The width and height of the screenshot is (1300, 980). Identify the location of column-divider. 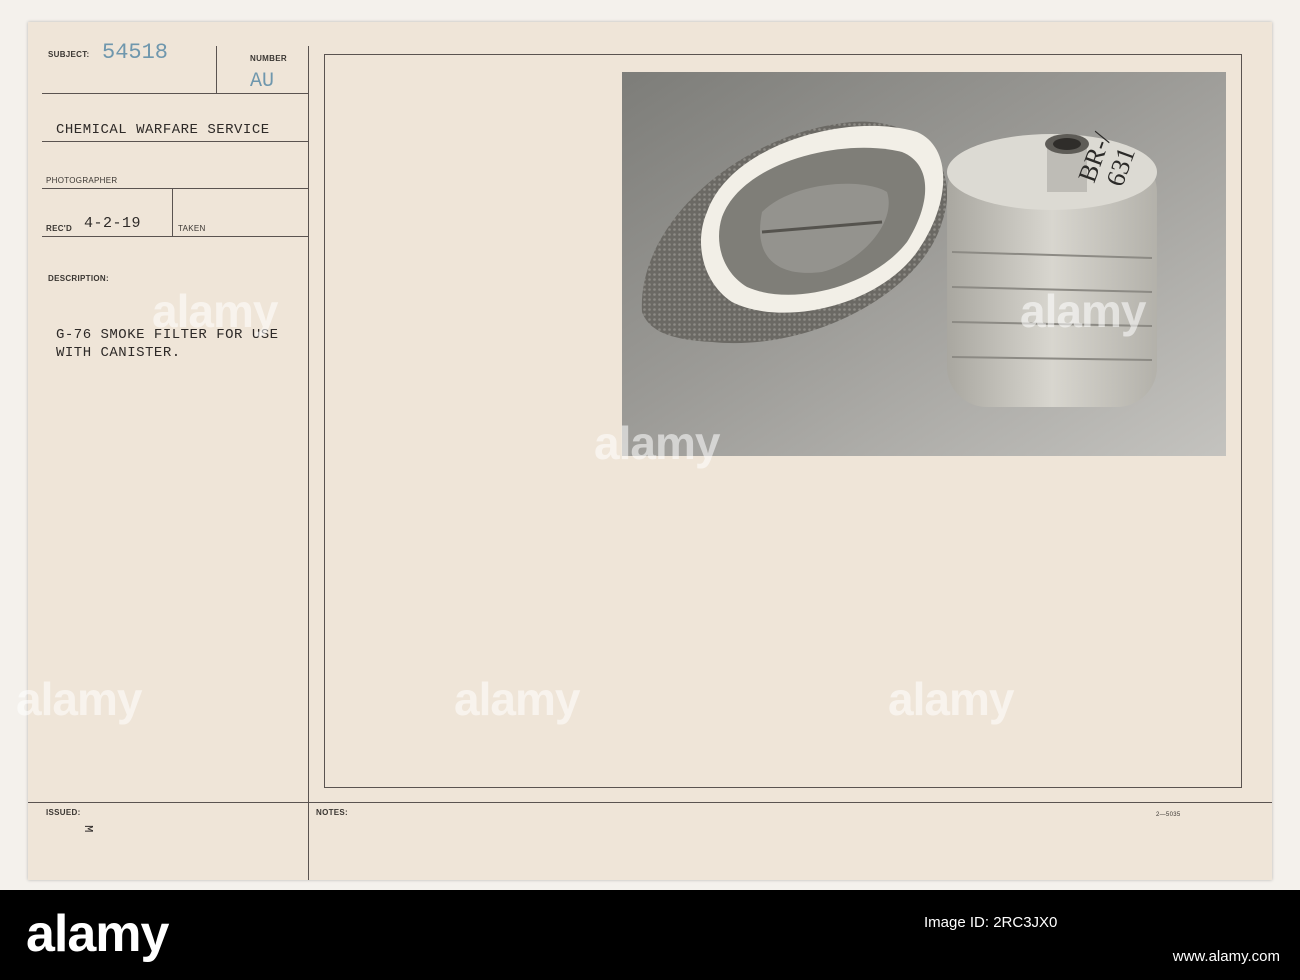
(308, 463).